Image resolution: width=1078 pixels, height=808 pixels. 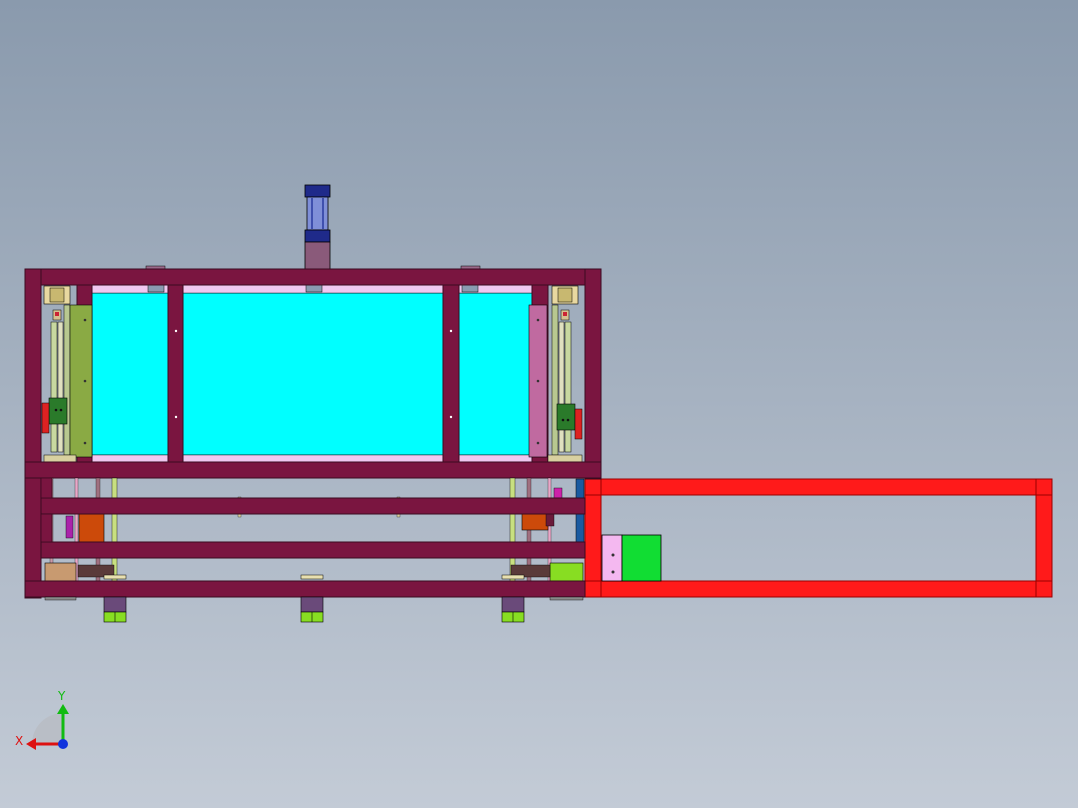 What do you see at coordinates (818, 589) in the screenshot?
I see `conveyor-bottom-rail` at bounding box center [818, 589].